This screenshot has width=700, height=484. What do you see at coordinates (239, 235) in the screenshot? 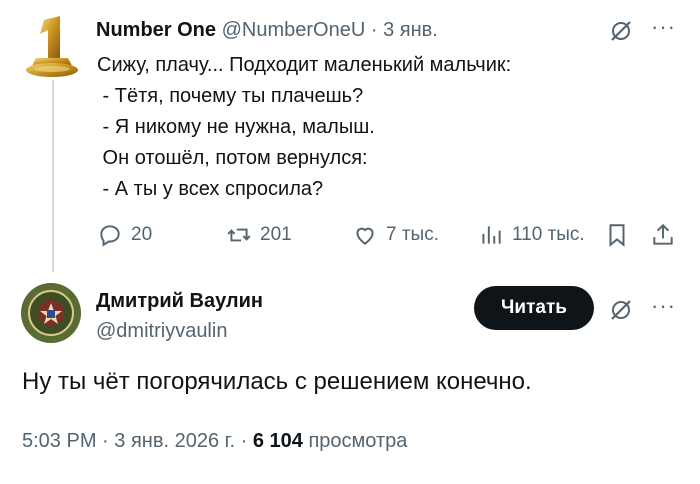
I see `repost-icon` at bounding box center [239, 235].